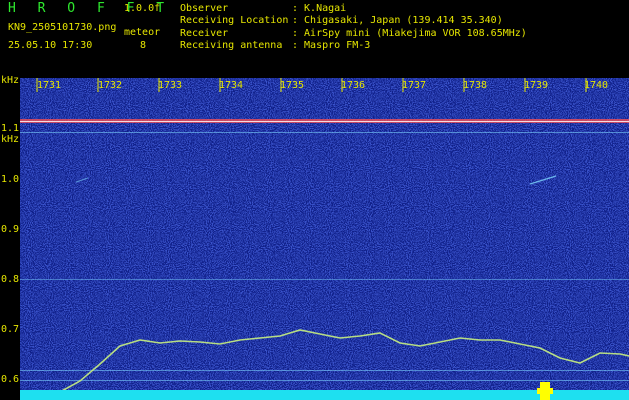 The width and height of the screenshot is (629, 400). What do you see at coordinates (545, 391) in the screenshot?
I see `meteor-blip` at bounding box center [545, 391].